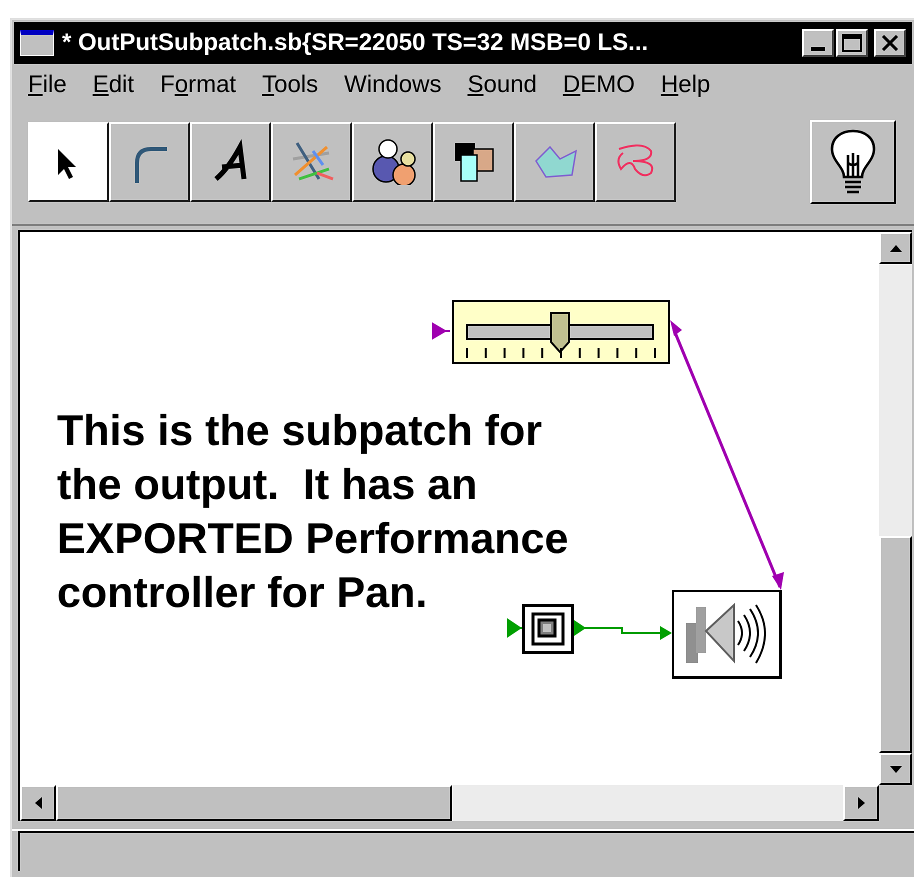  I want to click on close-button, so click(890, 43).